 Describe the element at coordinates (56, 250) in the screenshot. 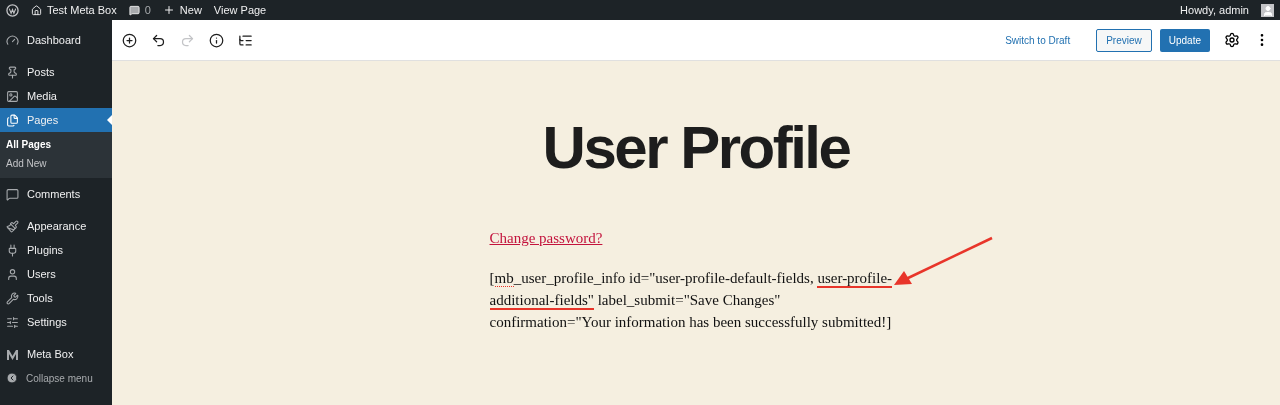

I see `sidebar-item: Plugins` at that location.